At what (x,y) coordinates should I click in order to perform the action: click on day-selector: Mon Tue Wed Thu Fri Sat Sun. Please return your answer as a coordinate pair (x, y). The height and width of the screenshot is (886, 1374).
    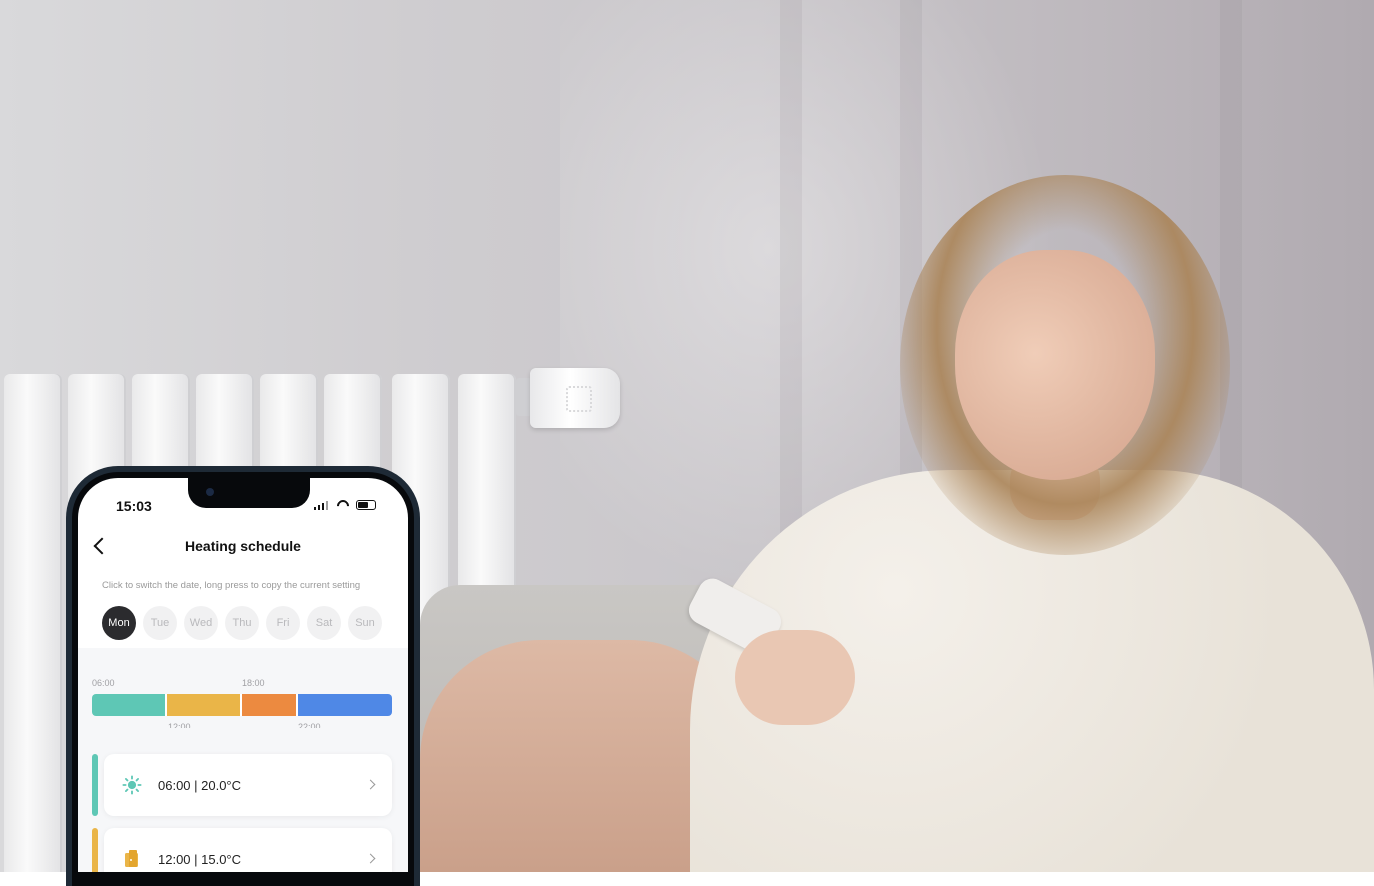
    Looking at the image, I should click on (242, 623).